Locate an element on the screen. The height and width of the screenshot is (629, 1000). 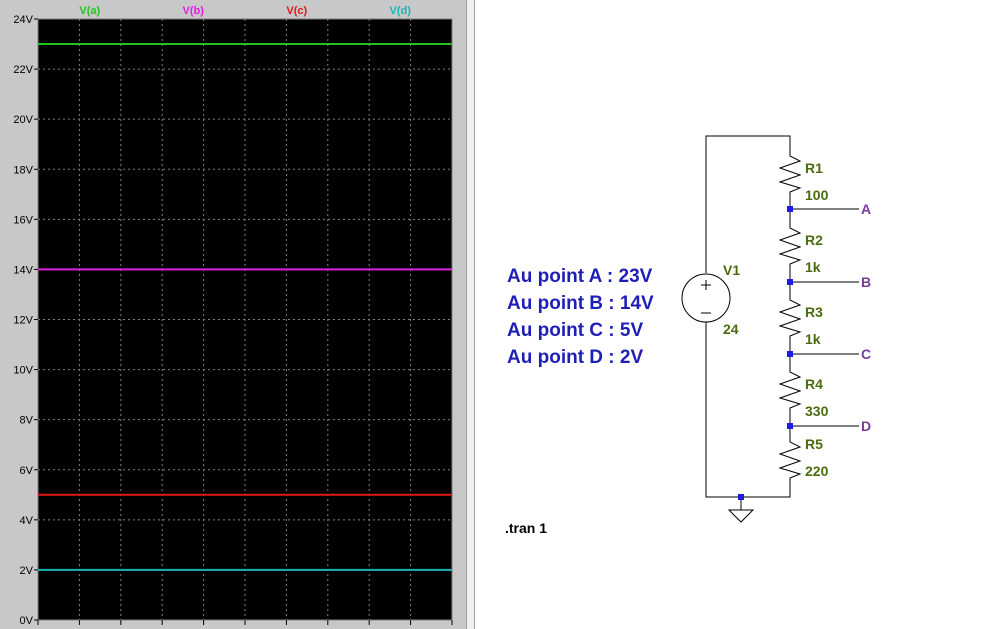
y-tick-label: 20V is located at coordinates (23, 120).